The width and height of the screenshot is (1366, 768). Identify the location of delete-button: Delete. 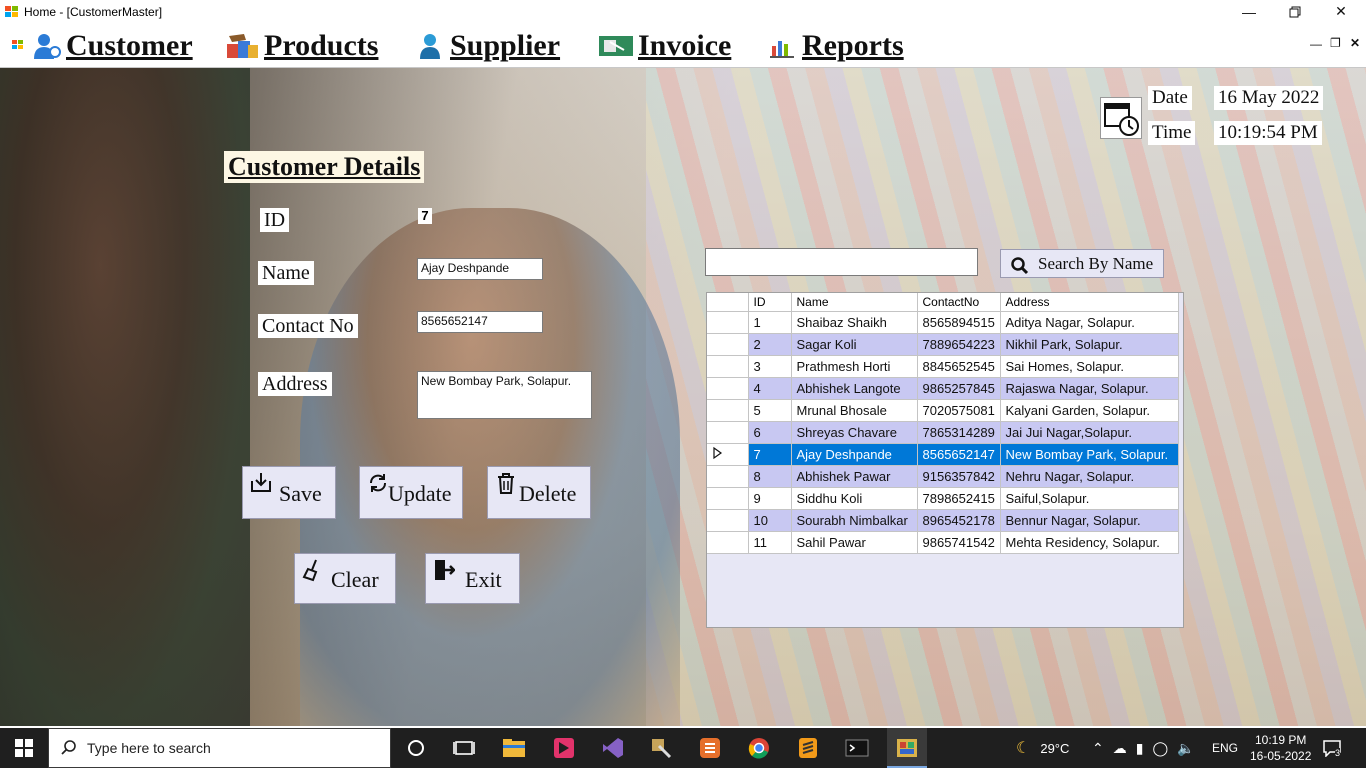
(539, 492).